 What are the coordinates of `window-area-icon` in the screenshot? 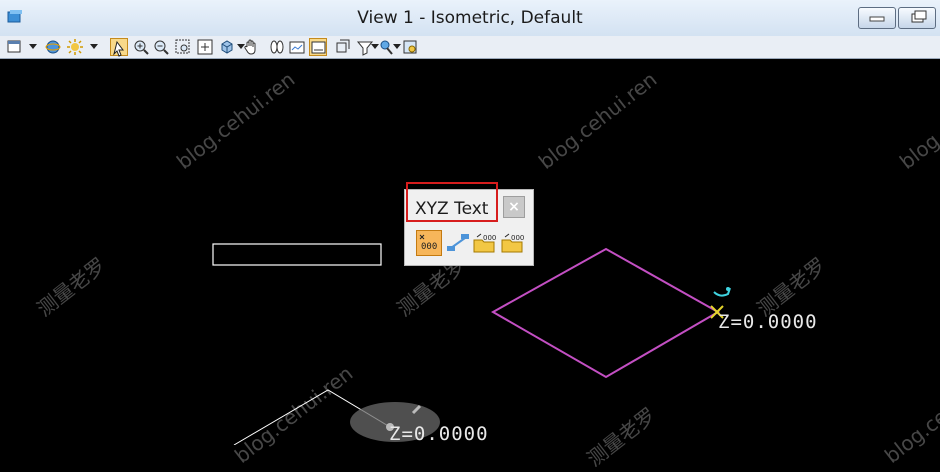 It's located at (183, 47).